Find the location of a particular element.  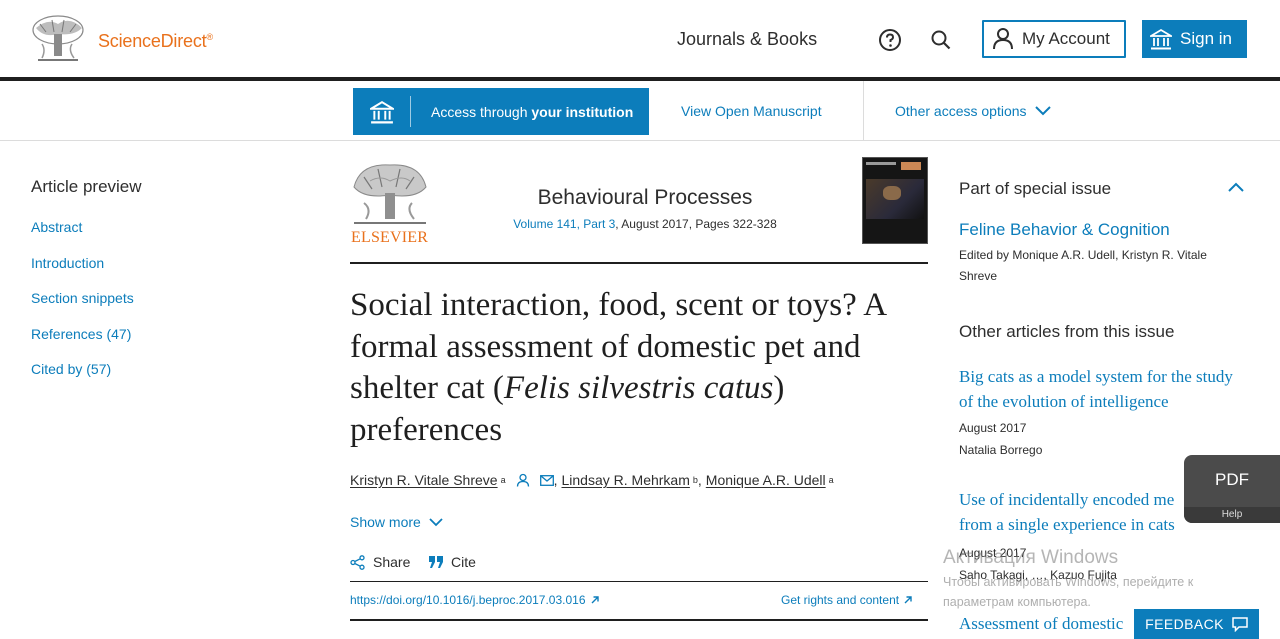

my-account-button: My Account is located at coordinates (1054, 39).